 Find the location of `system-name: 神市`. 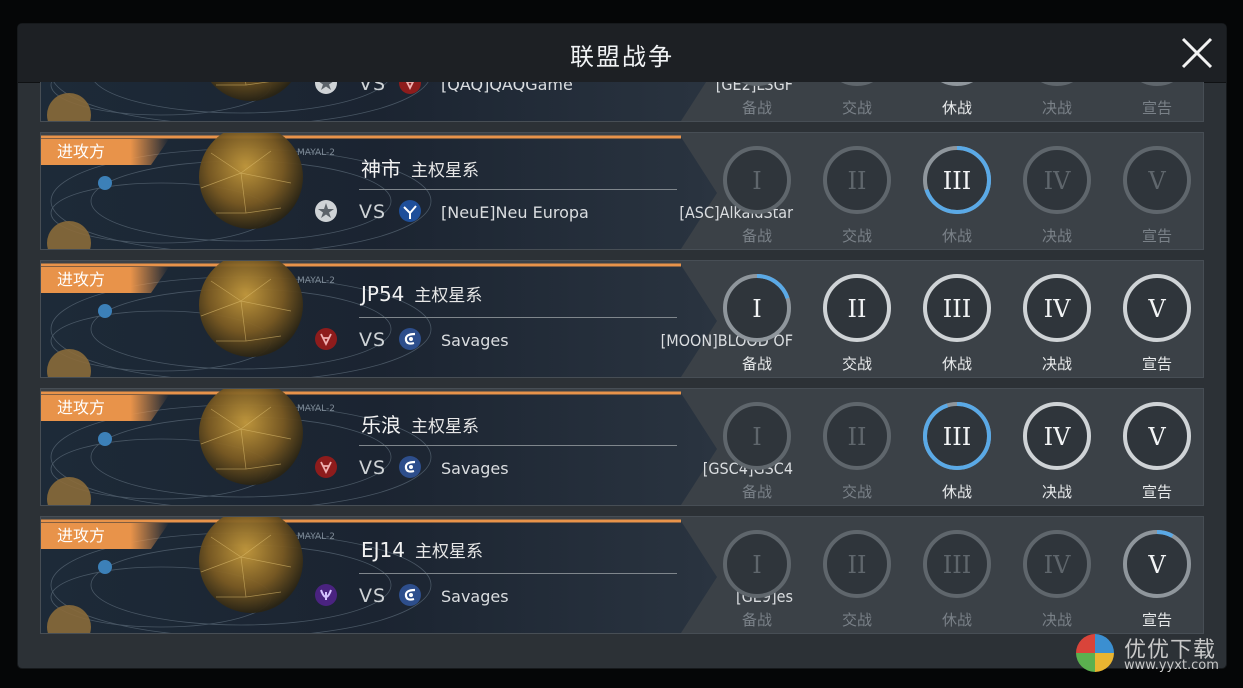

system-name: 神市 is located at coordinates (381, 169).